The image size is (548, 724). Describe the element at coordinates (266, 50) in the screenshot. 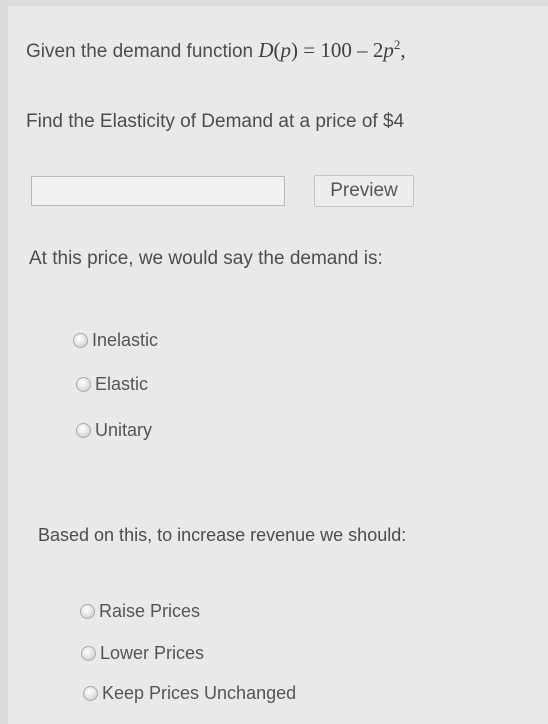

I see `function-name: D` at that location.